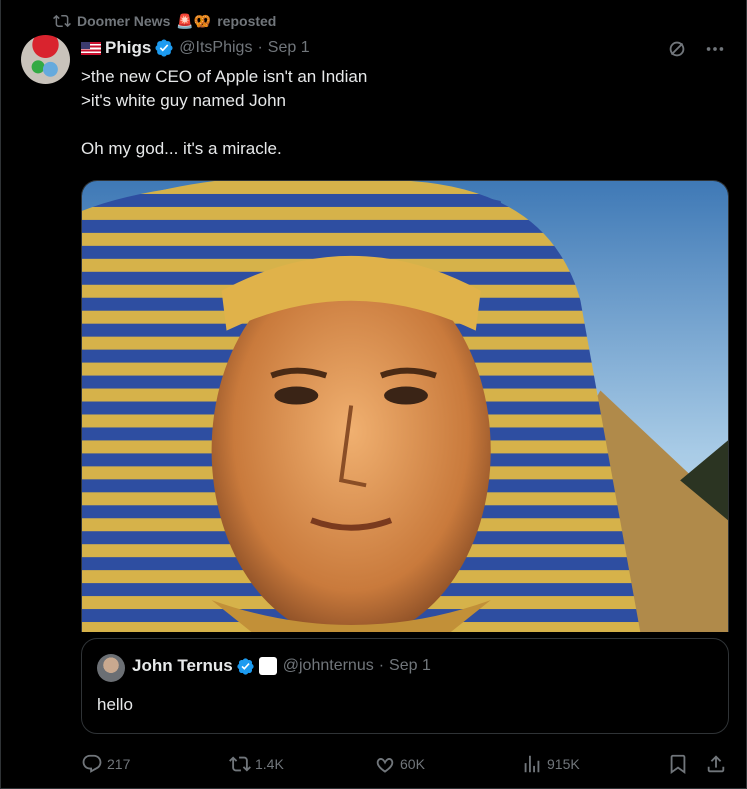 Image resolution: width=747 pixels, height=789 pixels. Describe the element at coordinates (224, 125) in the screenshot. I see `tweet-line` at that location.